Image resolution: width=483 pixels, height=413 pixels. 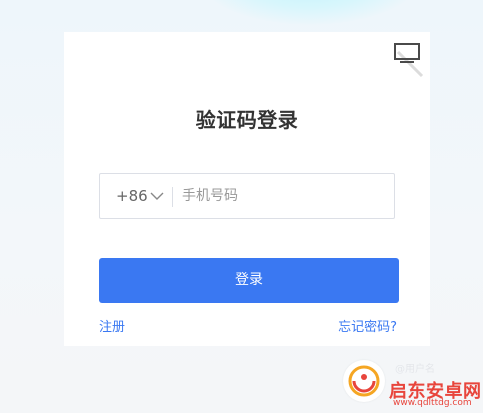 I want to click on login-mode-toggle, so click(x=408, y=58).